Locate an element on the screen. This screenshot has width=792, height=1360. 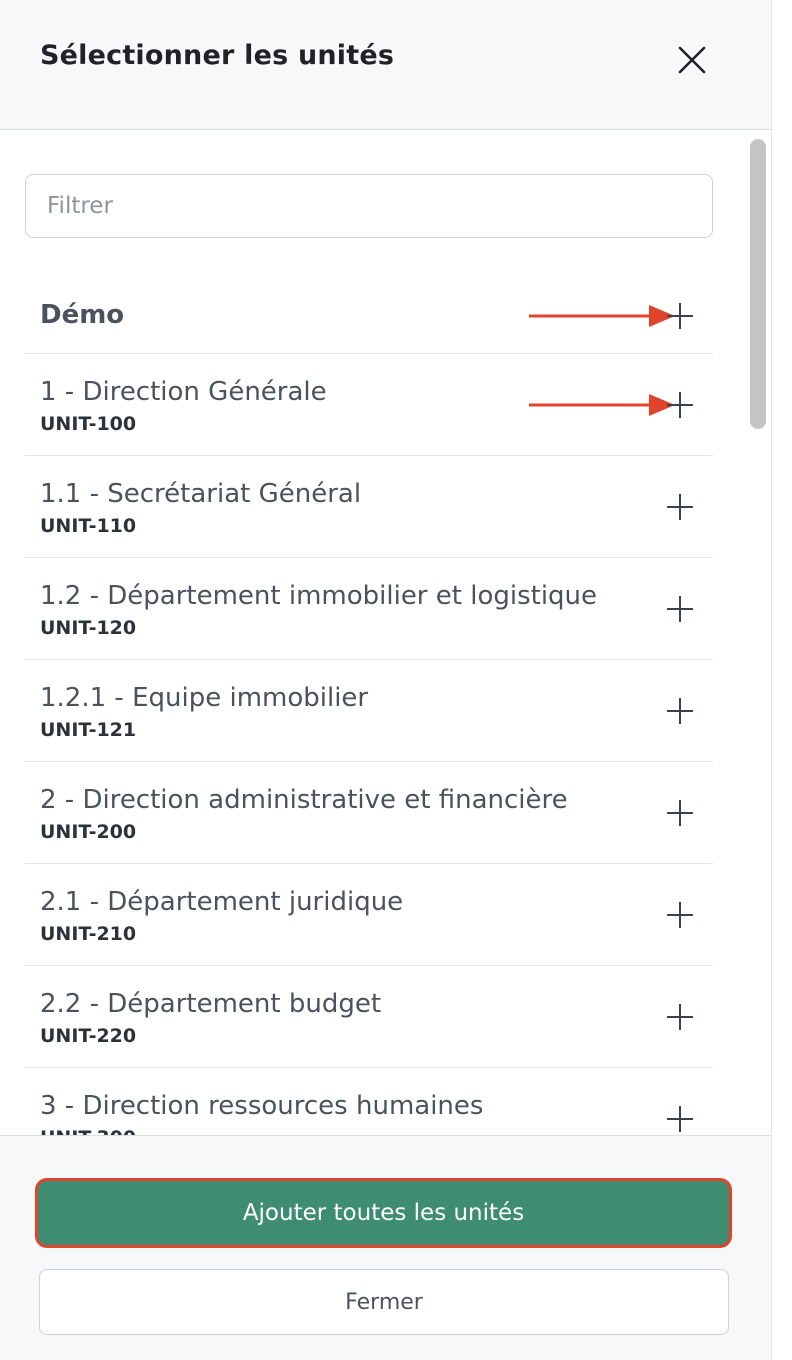
unit-code: UNIT-121 is located at coordinates (88, 730).